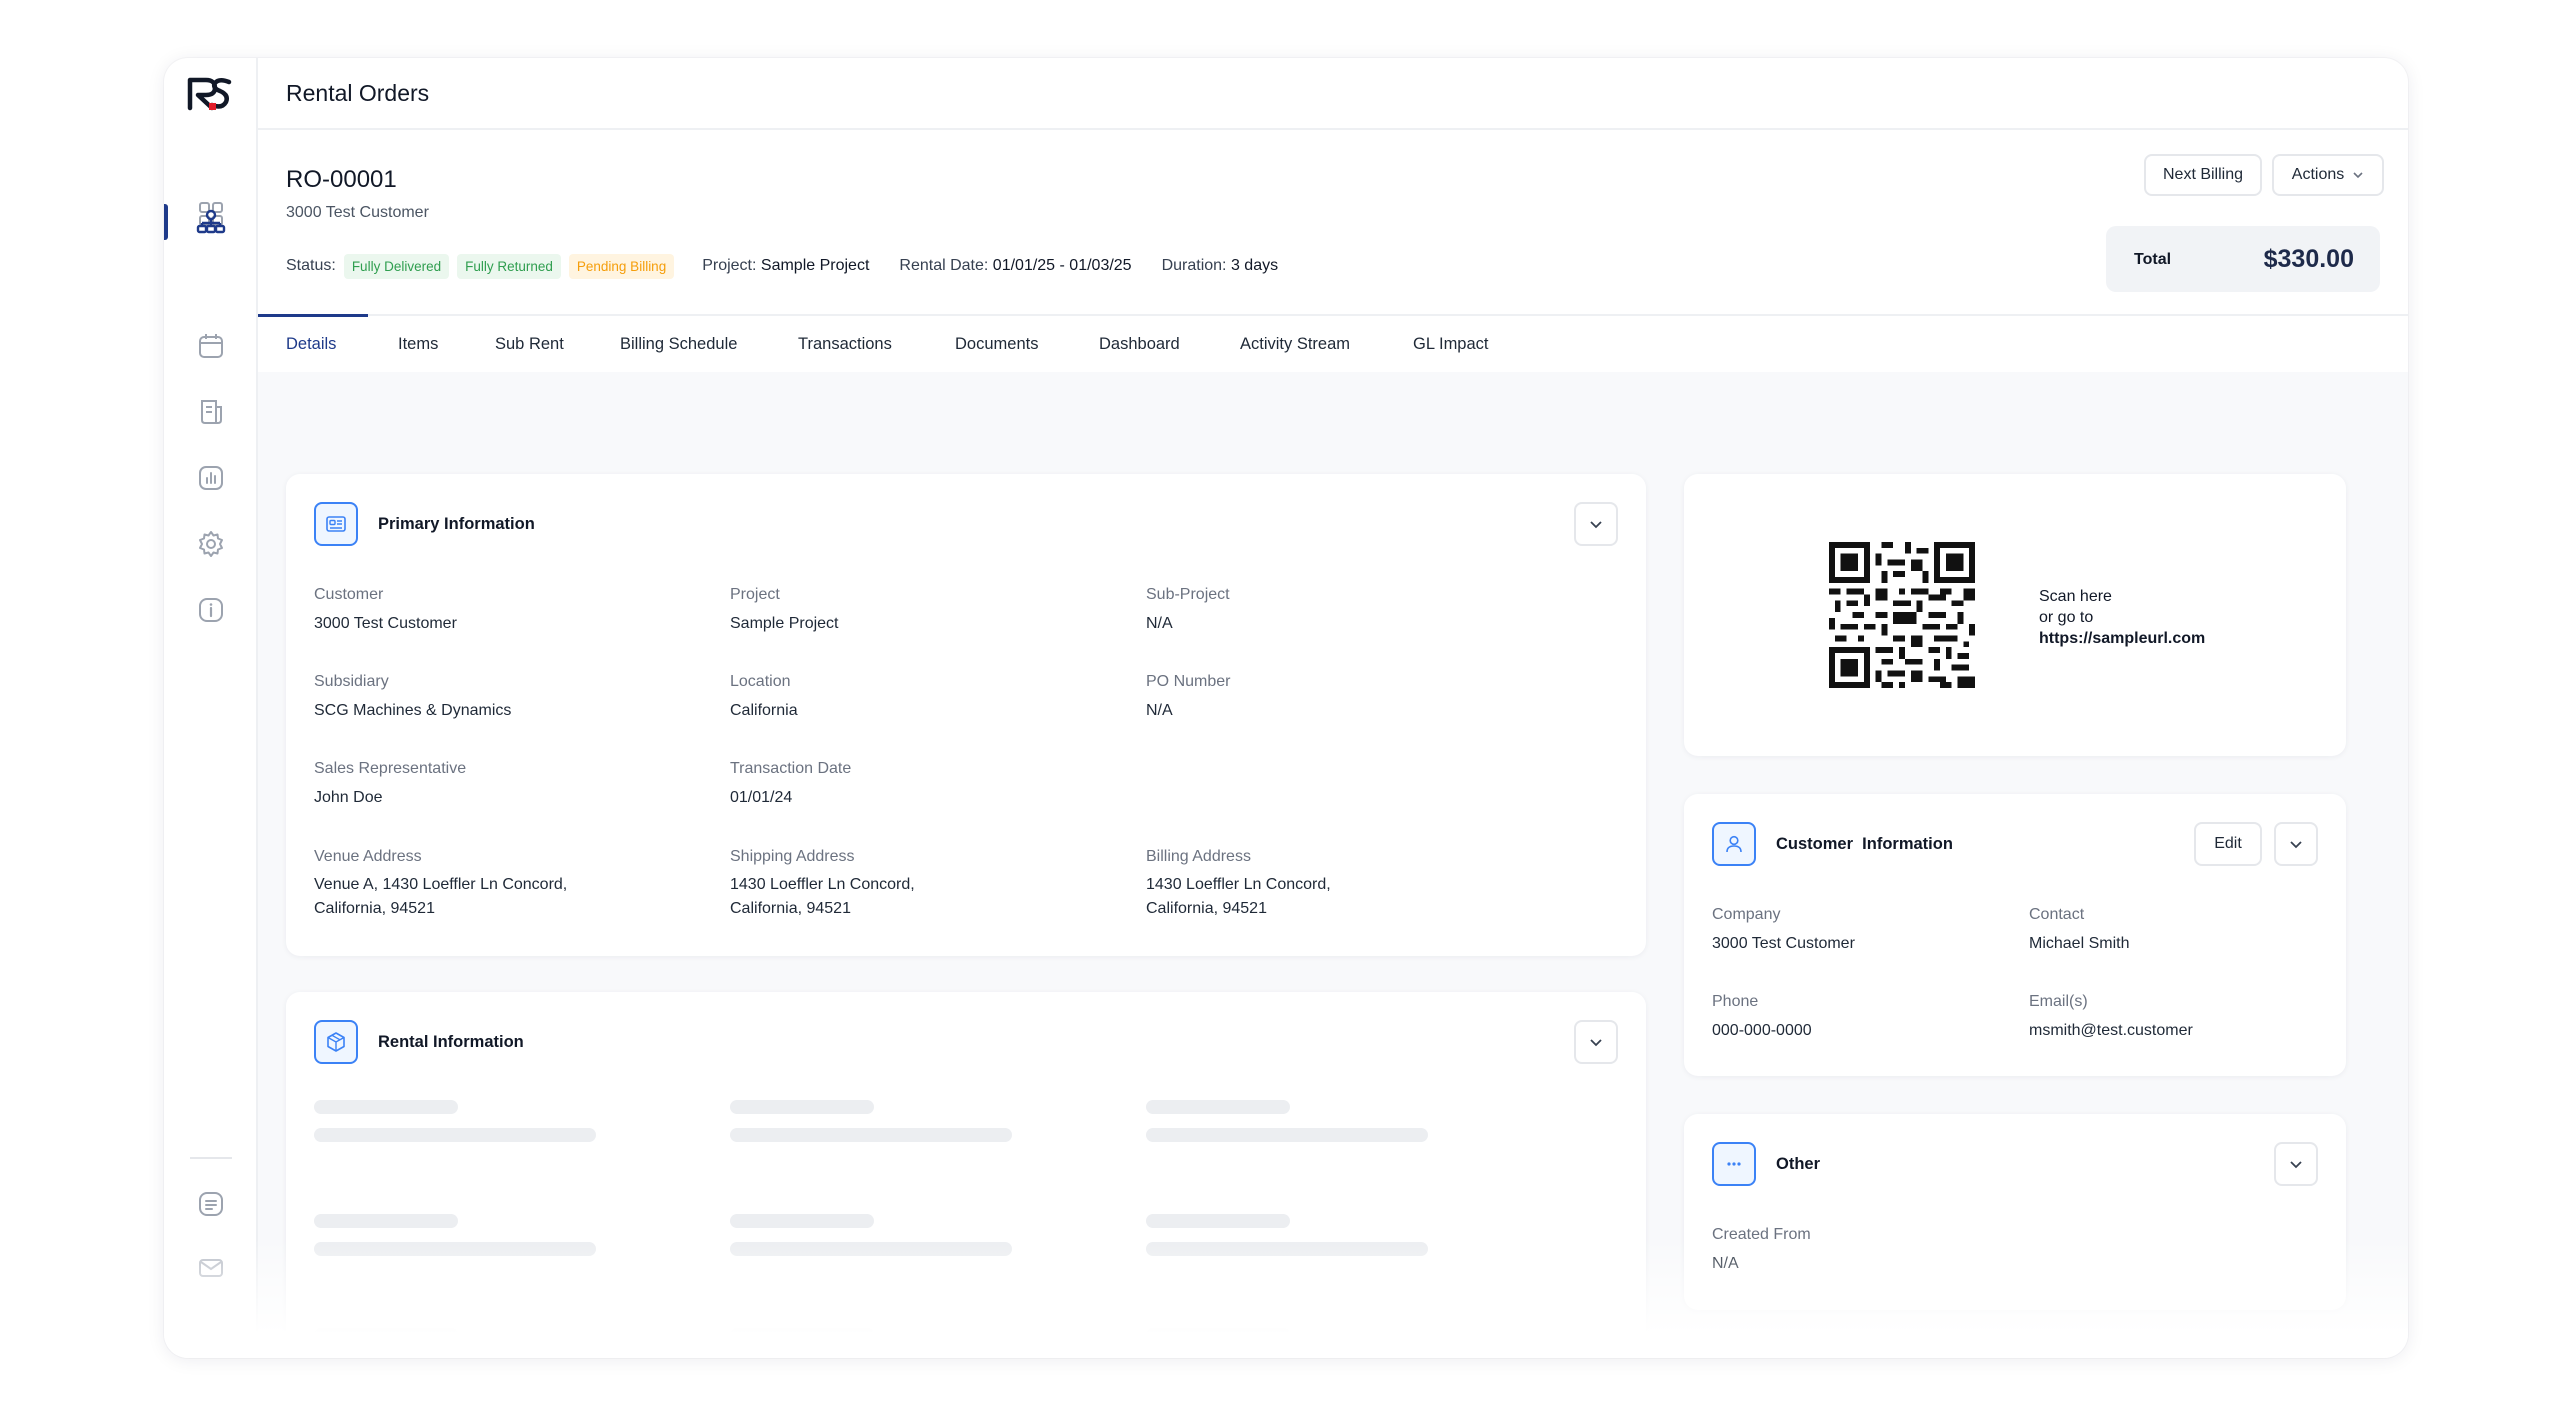  I want to click on rental-information-card: Rental Information, so click(966, 1175).